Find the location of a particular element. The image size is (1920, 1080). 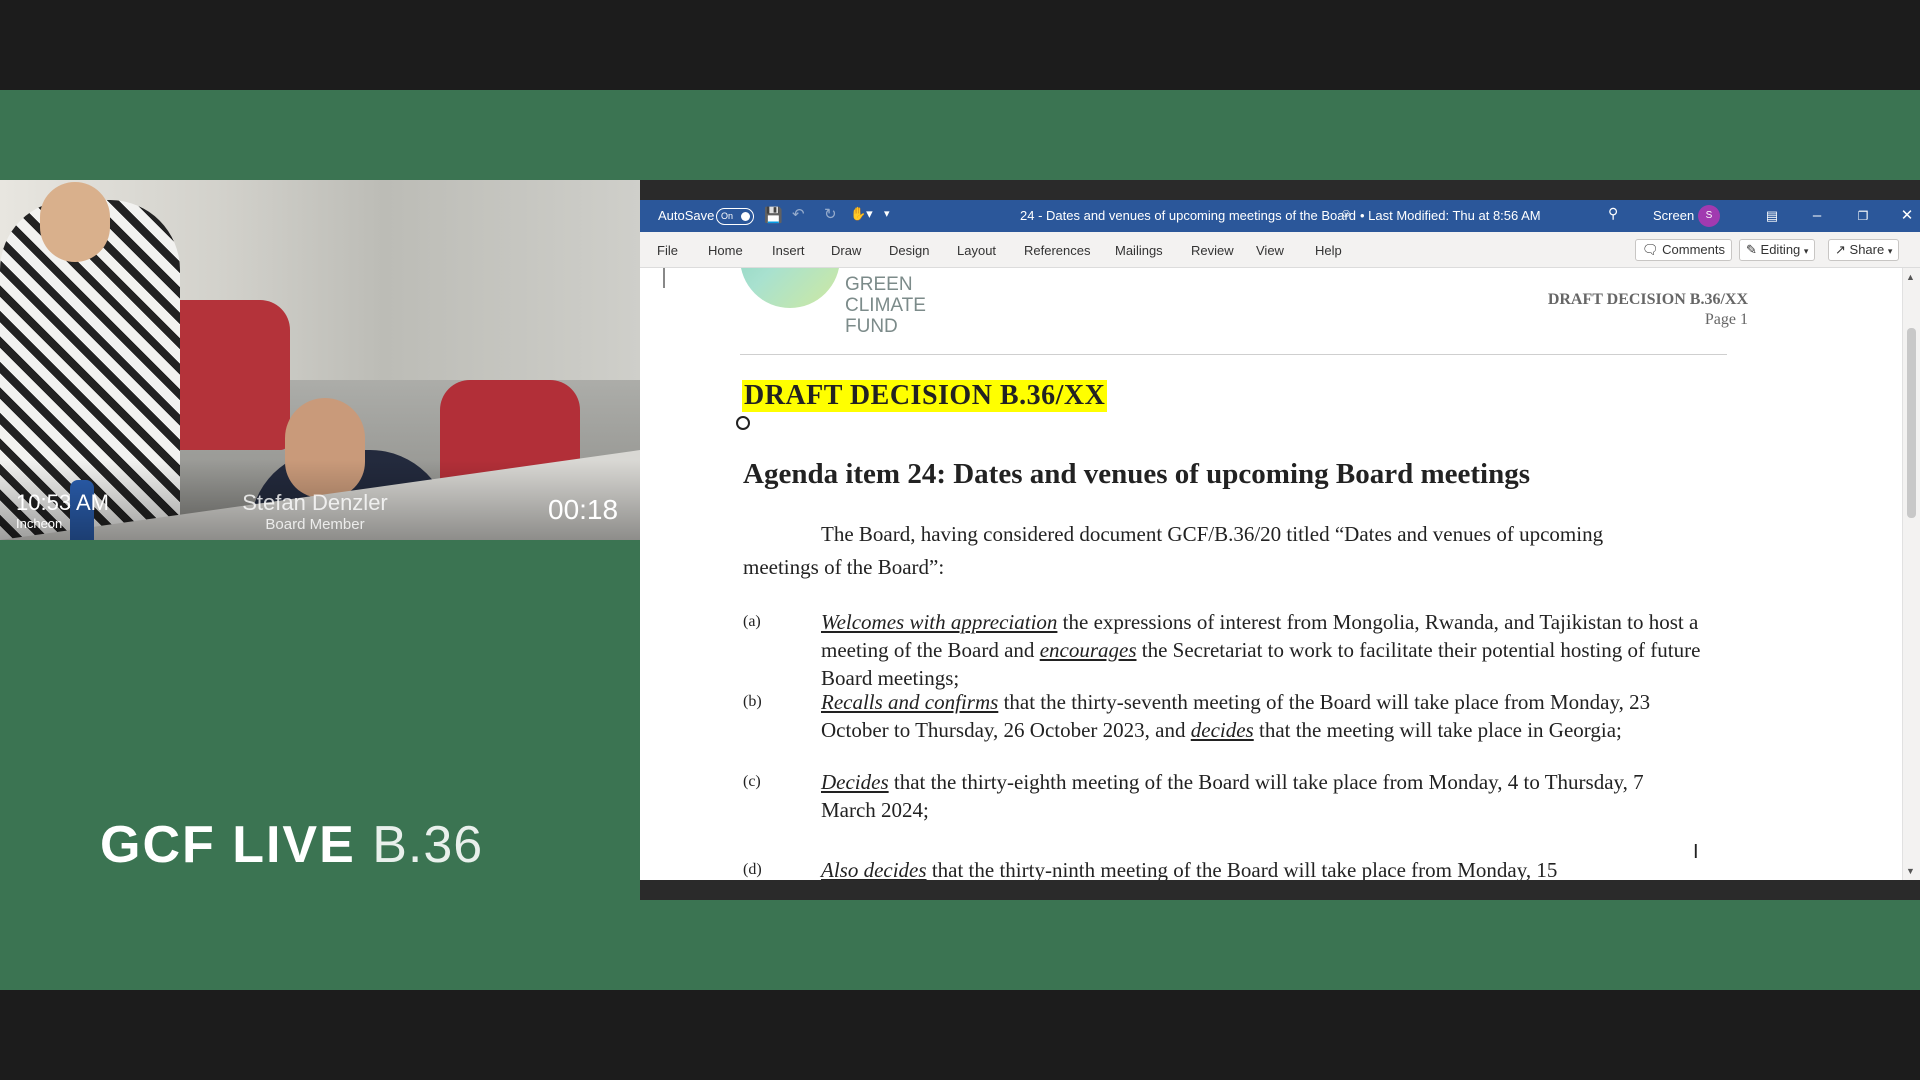

redo-icon: ↻ is located at coordinates (830, 214).